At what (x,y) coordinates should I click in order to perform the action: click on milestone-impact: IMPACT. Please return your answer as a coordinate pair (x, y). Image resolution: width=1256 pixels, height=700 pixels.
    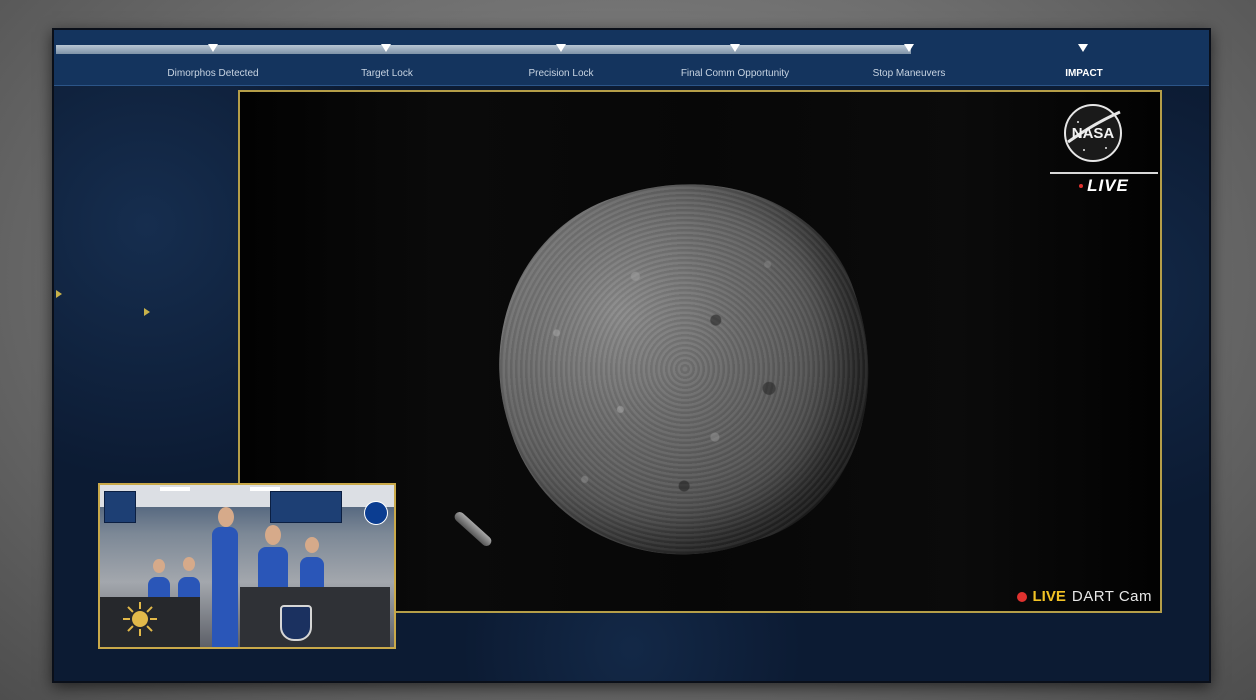
    Looking at the image, I should click on (1084, 73).